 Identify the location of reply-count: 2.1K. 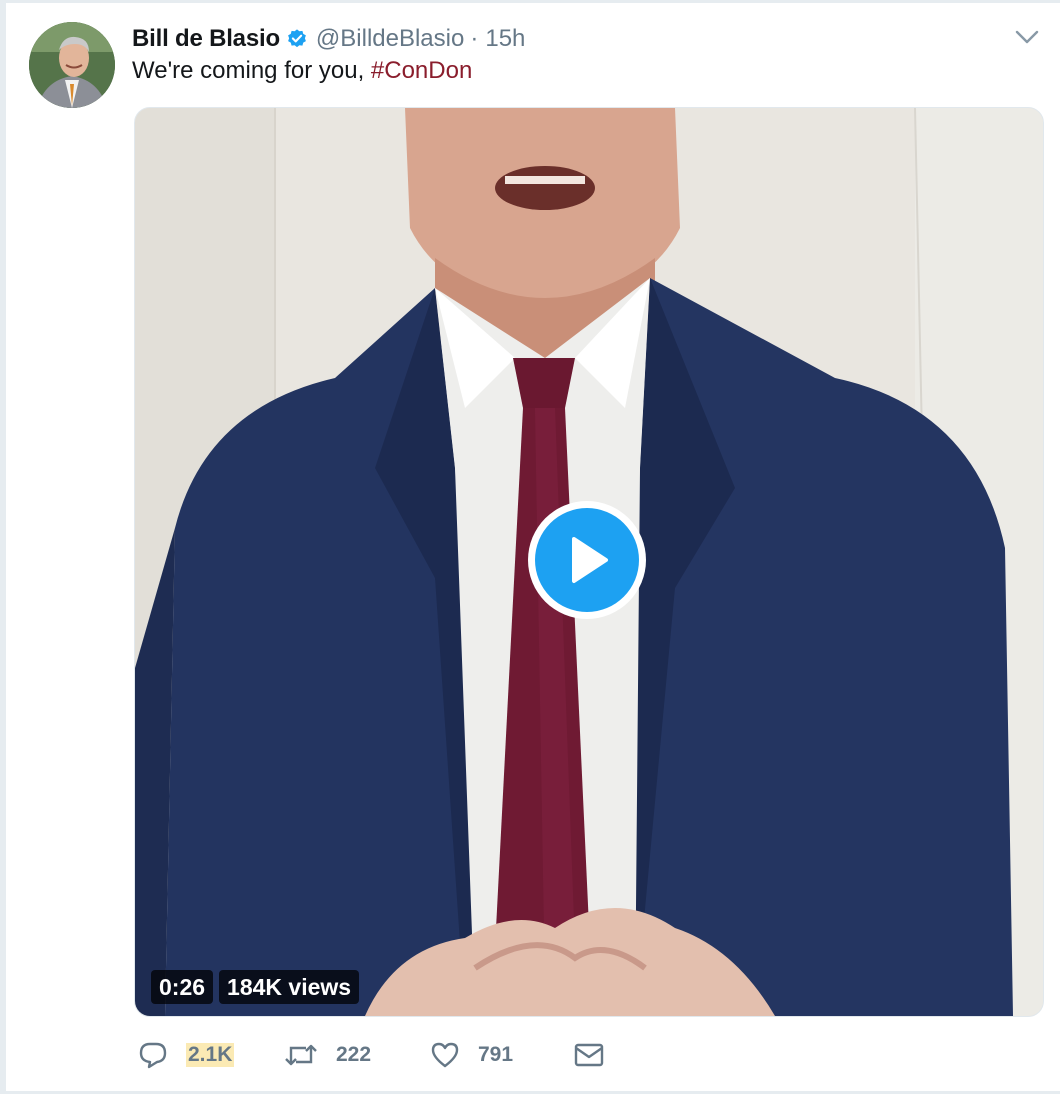
(210, 1055).